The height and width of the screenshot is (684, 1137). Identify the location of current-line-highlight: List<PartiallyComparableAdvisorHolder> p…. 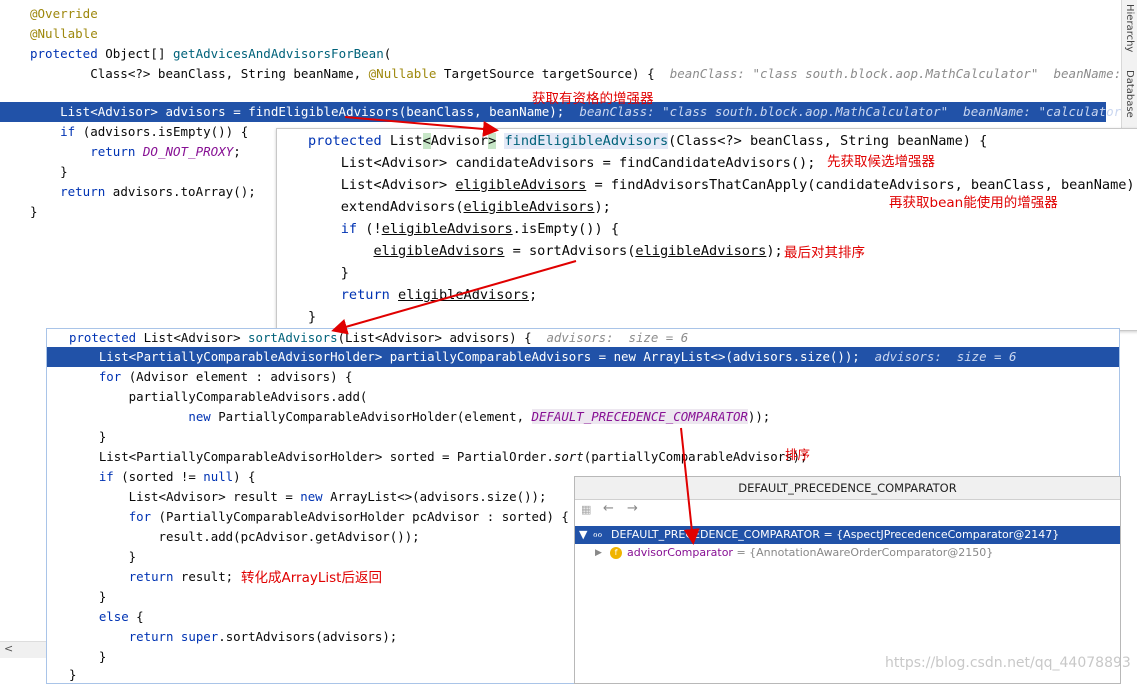
(583, 357).